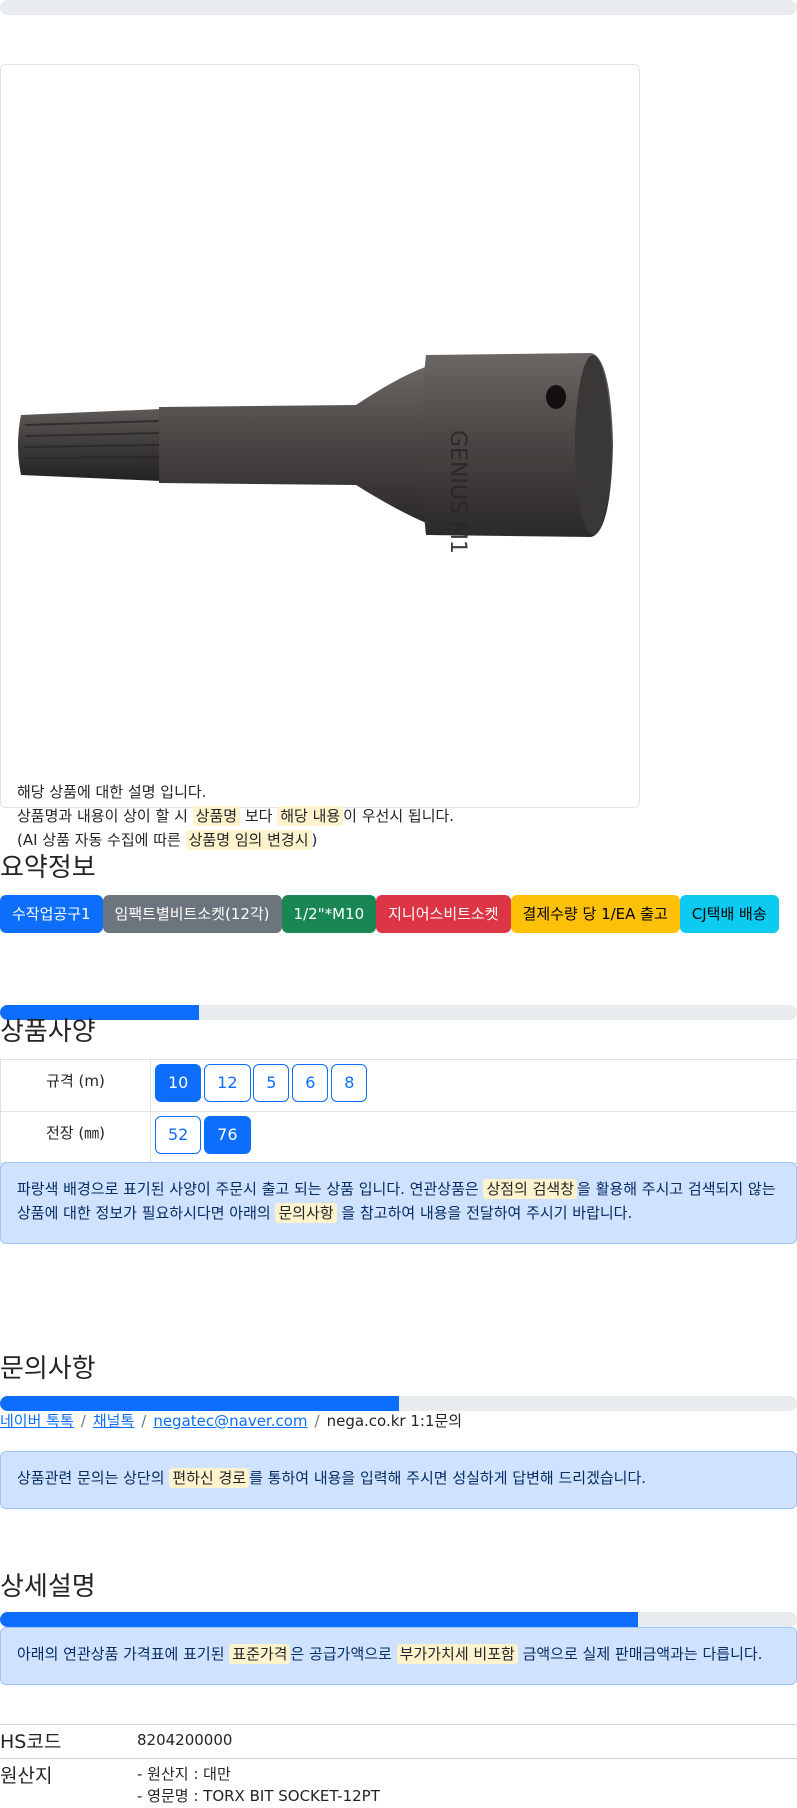 The height and width of the screenshot is (1808, 797). What do you see at coordinates (37, 1421) in the screenshot?
I see `naver-talk-link: 네이버 톡톡` at bounding box center [37, 1421].